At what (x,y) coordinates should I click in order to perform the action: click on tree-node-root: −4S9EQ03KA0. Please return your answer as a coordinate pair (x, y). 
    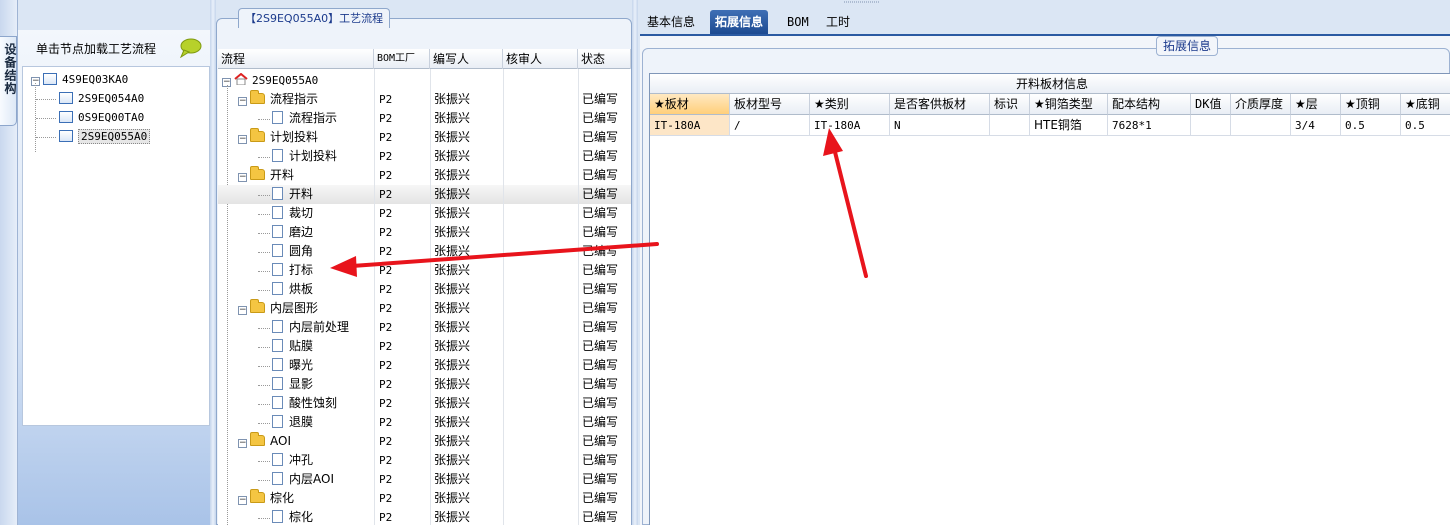
    Looking at the image, I should click on (79, 80).